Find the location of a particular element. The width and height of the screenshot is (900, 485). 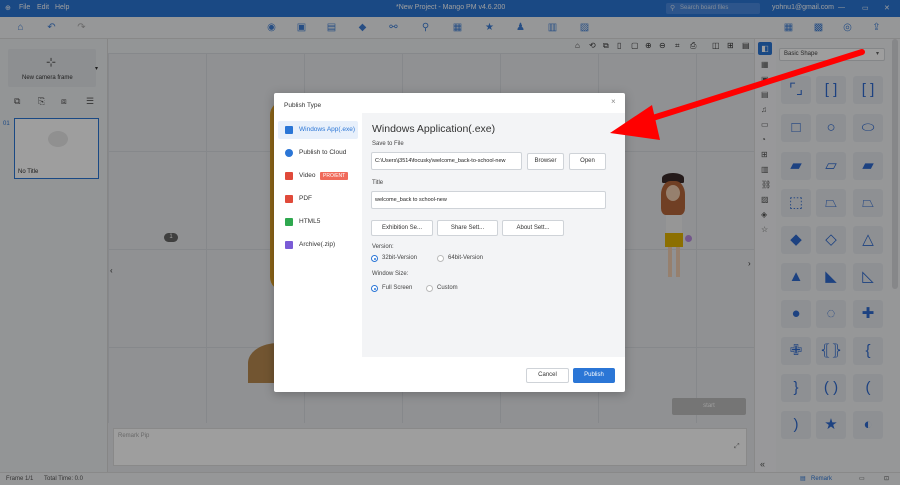

annotation-arrow is located at coordinates (737, 94).